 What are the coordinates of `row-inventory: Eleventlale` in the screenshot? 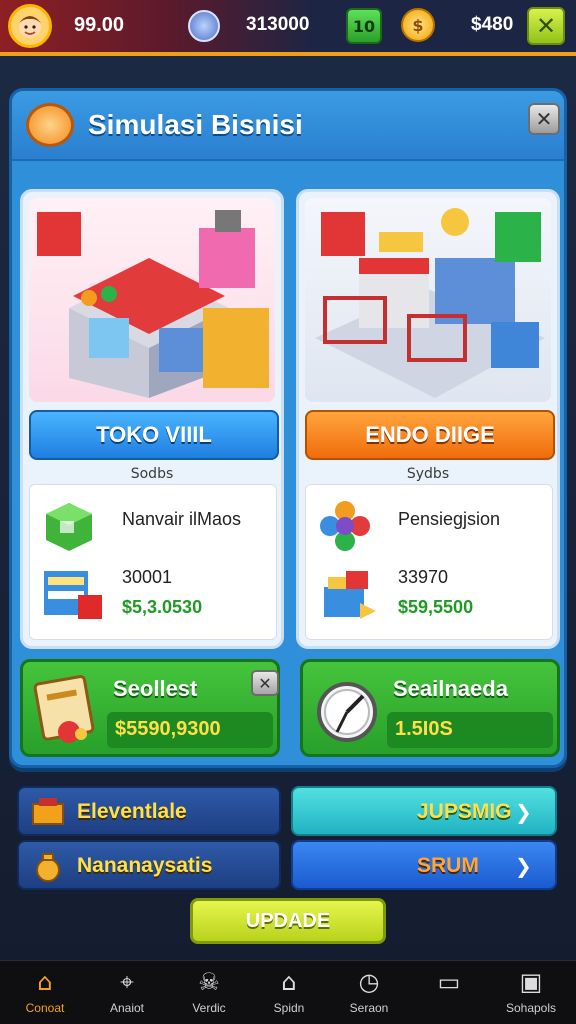 It's located at (149, 811).